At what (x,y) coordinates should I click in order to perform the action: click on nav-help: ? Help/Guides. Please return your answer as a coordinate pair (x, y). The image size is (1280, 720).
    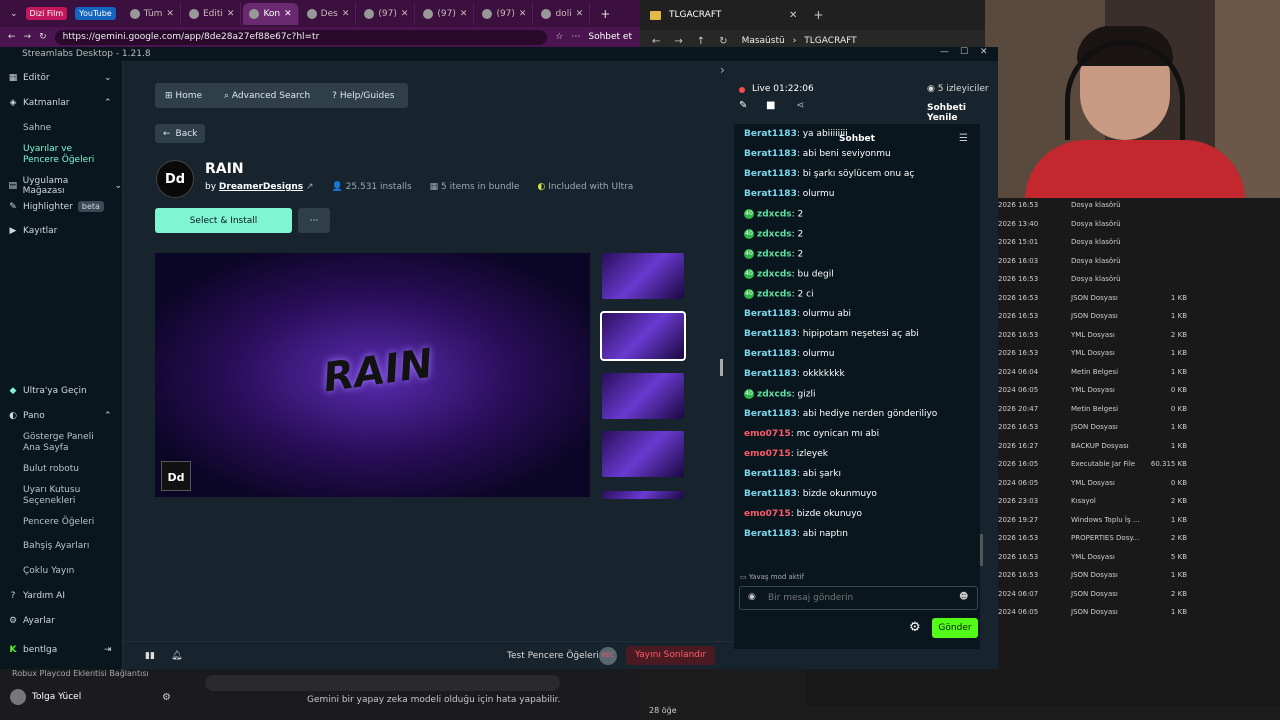
    Looking at the image, I should click on (363, 96).